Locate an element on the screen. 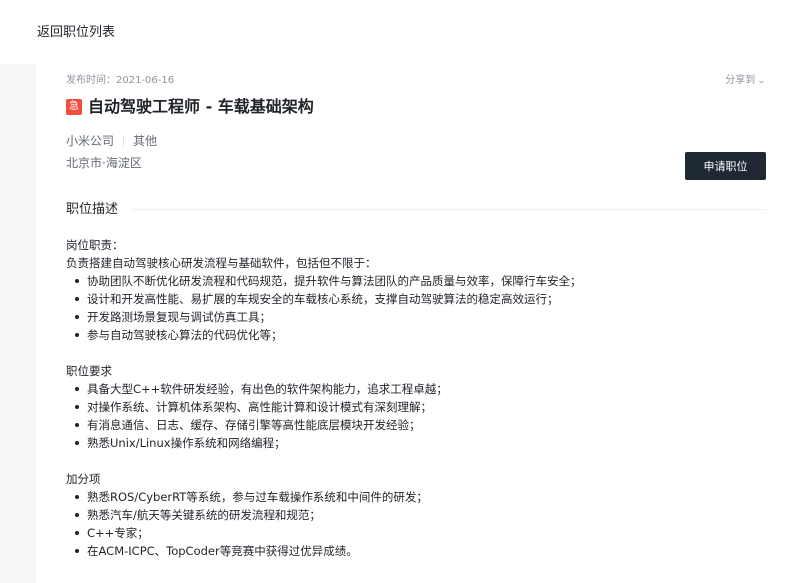  requirements-heading: 职位要求 is located at coordinates (89, 371).